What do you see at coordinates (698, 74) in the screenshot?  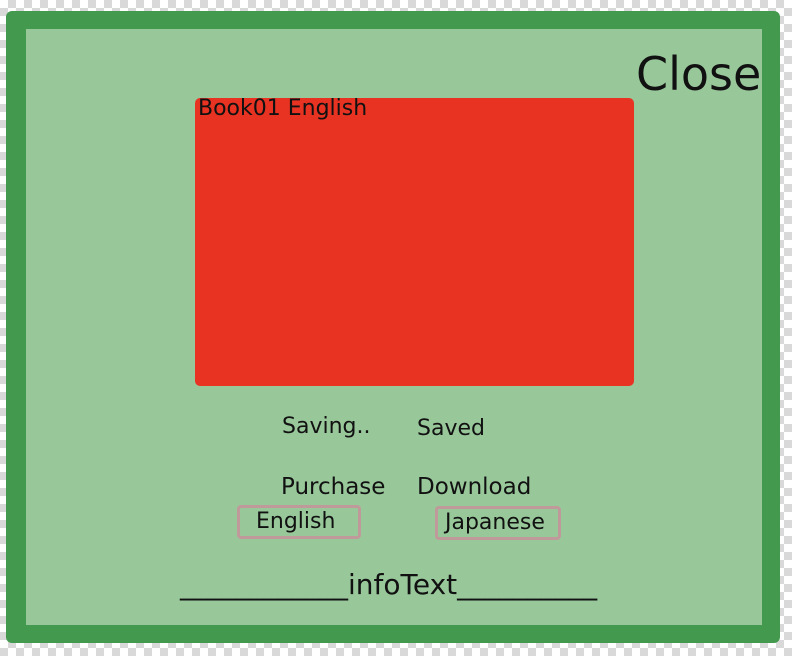 I see `close-button: Close` at bounding box center [698, 74].